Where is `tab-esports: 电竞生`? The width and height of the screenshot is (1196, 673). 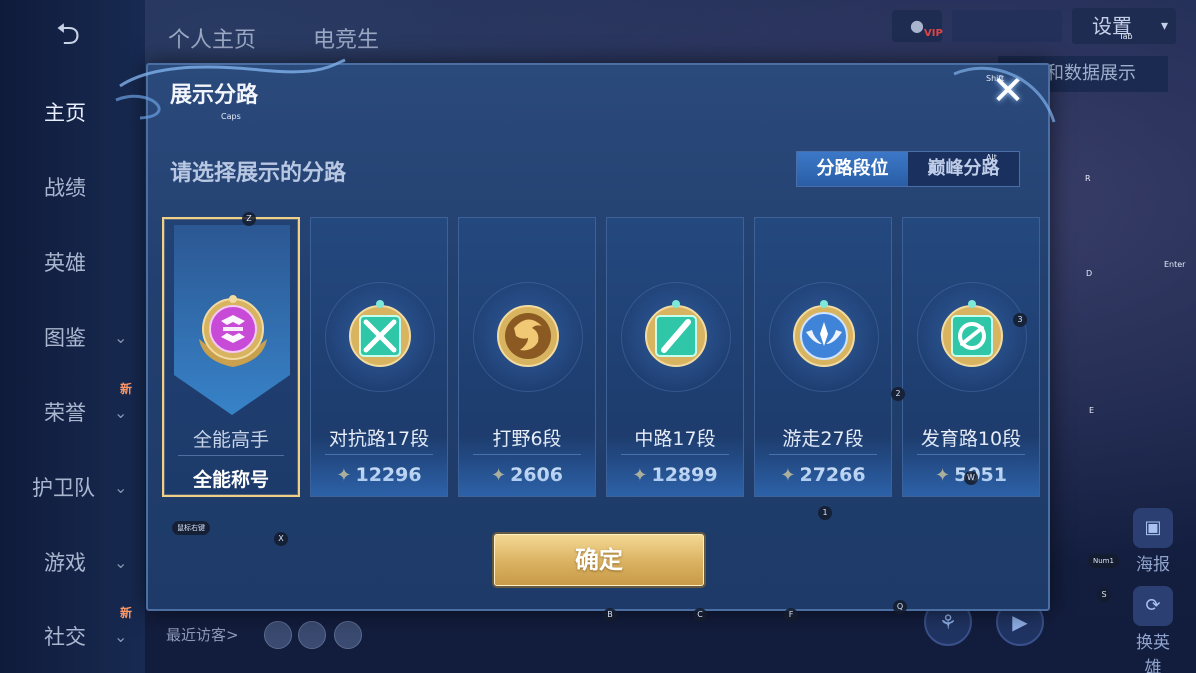 tab-esports: 电竞生 is located at coordinates (346, 40).